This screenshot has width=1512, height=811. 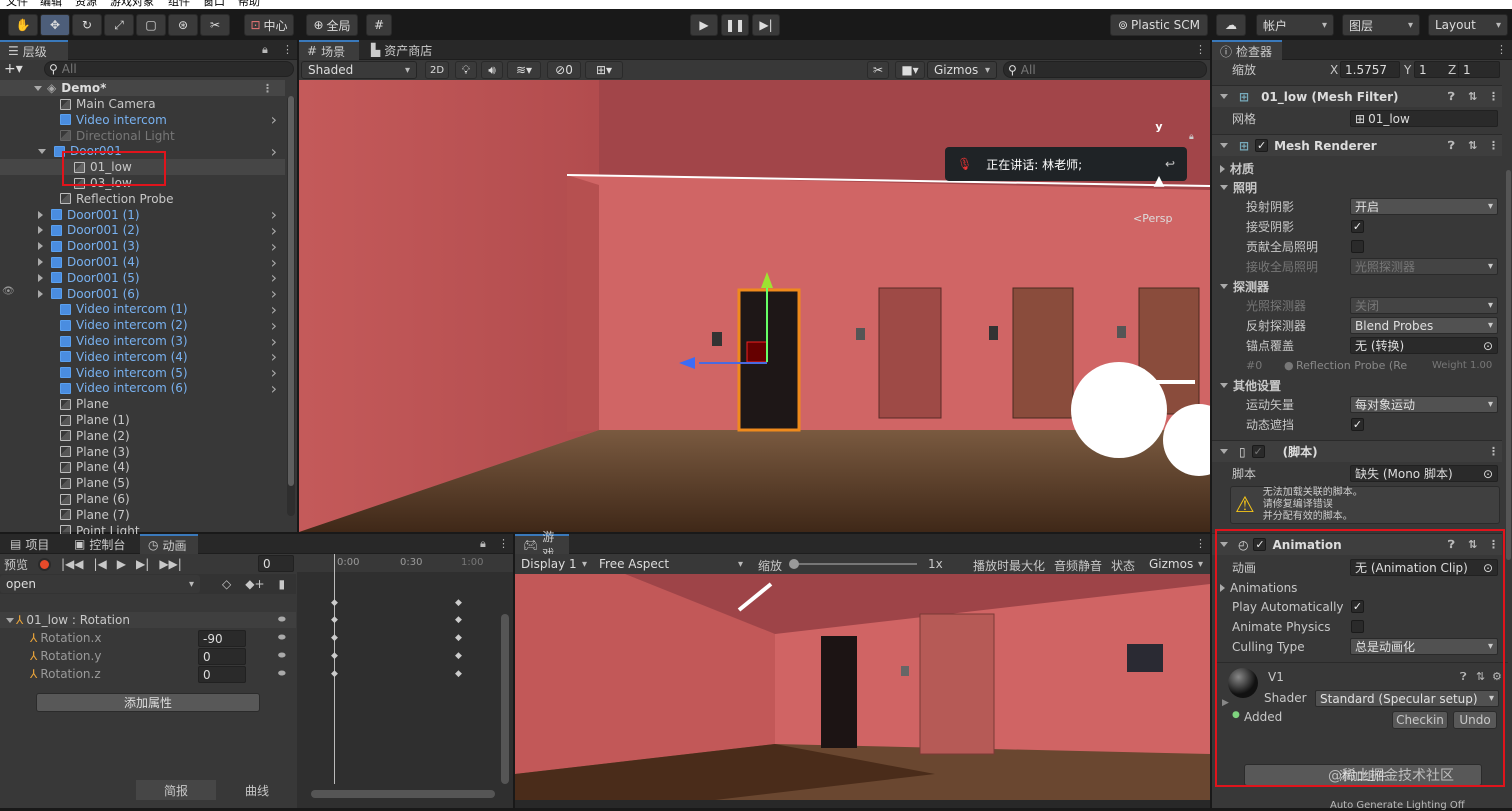 I want to click on scale-z-input: 1, so click(x=1479, y=69).